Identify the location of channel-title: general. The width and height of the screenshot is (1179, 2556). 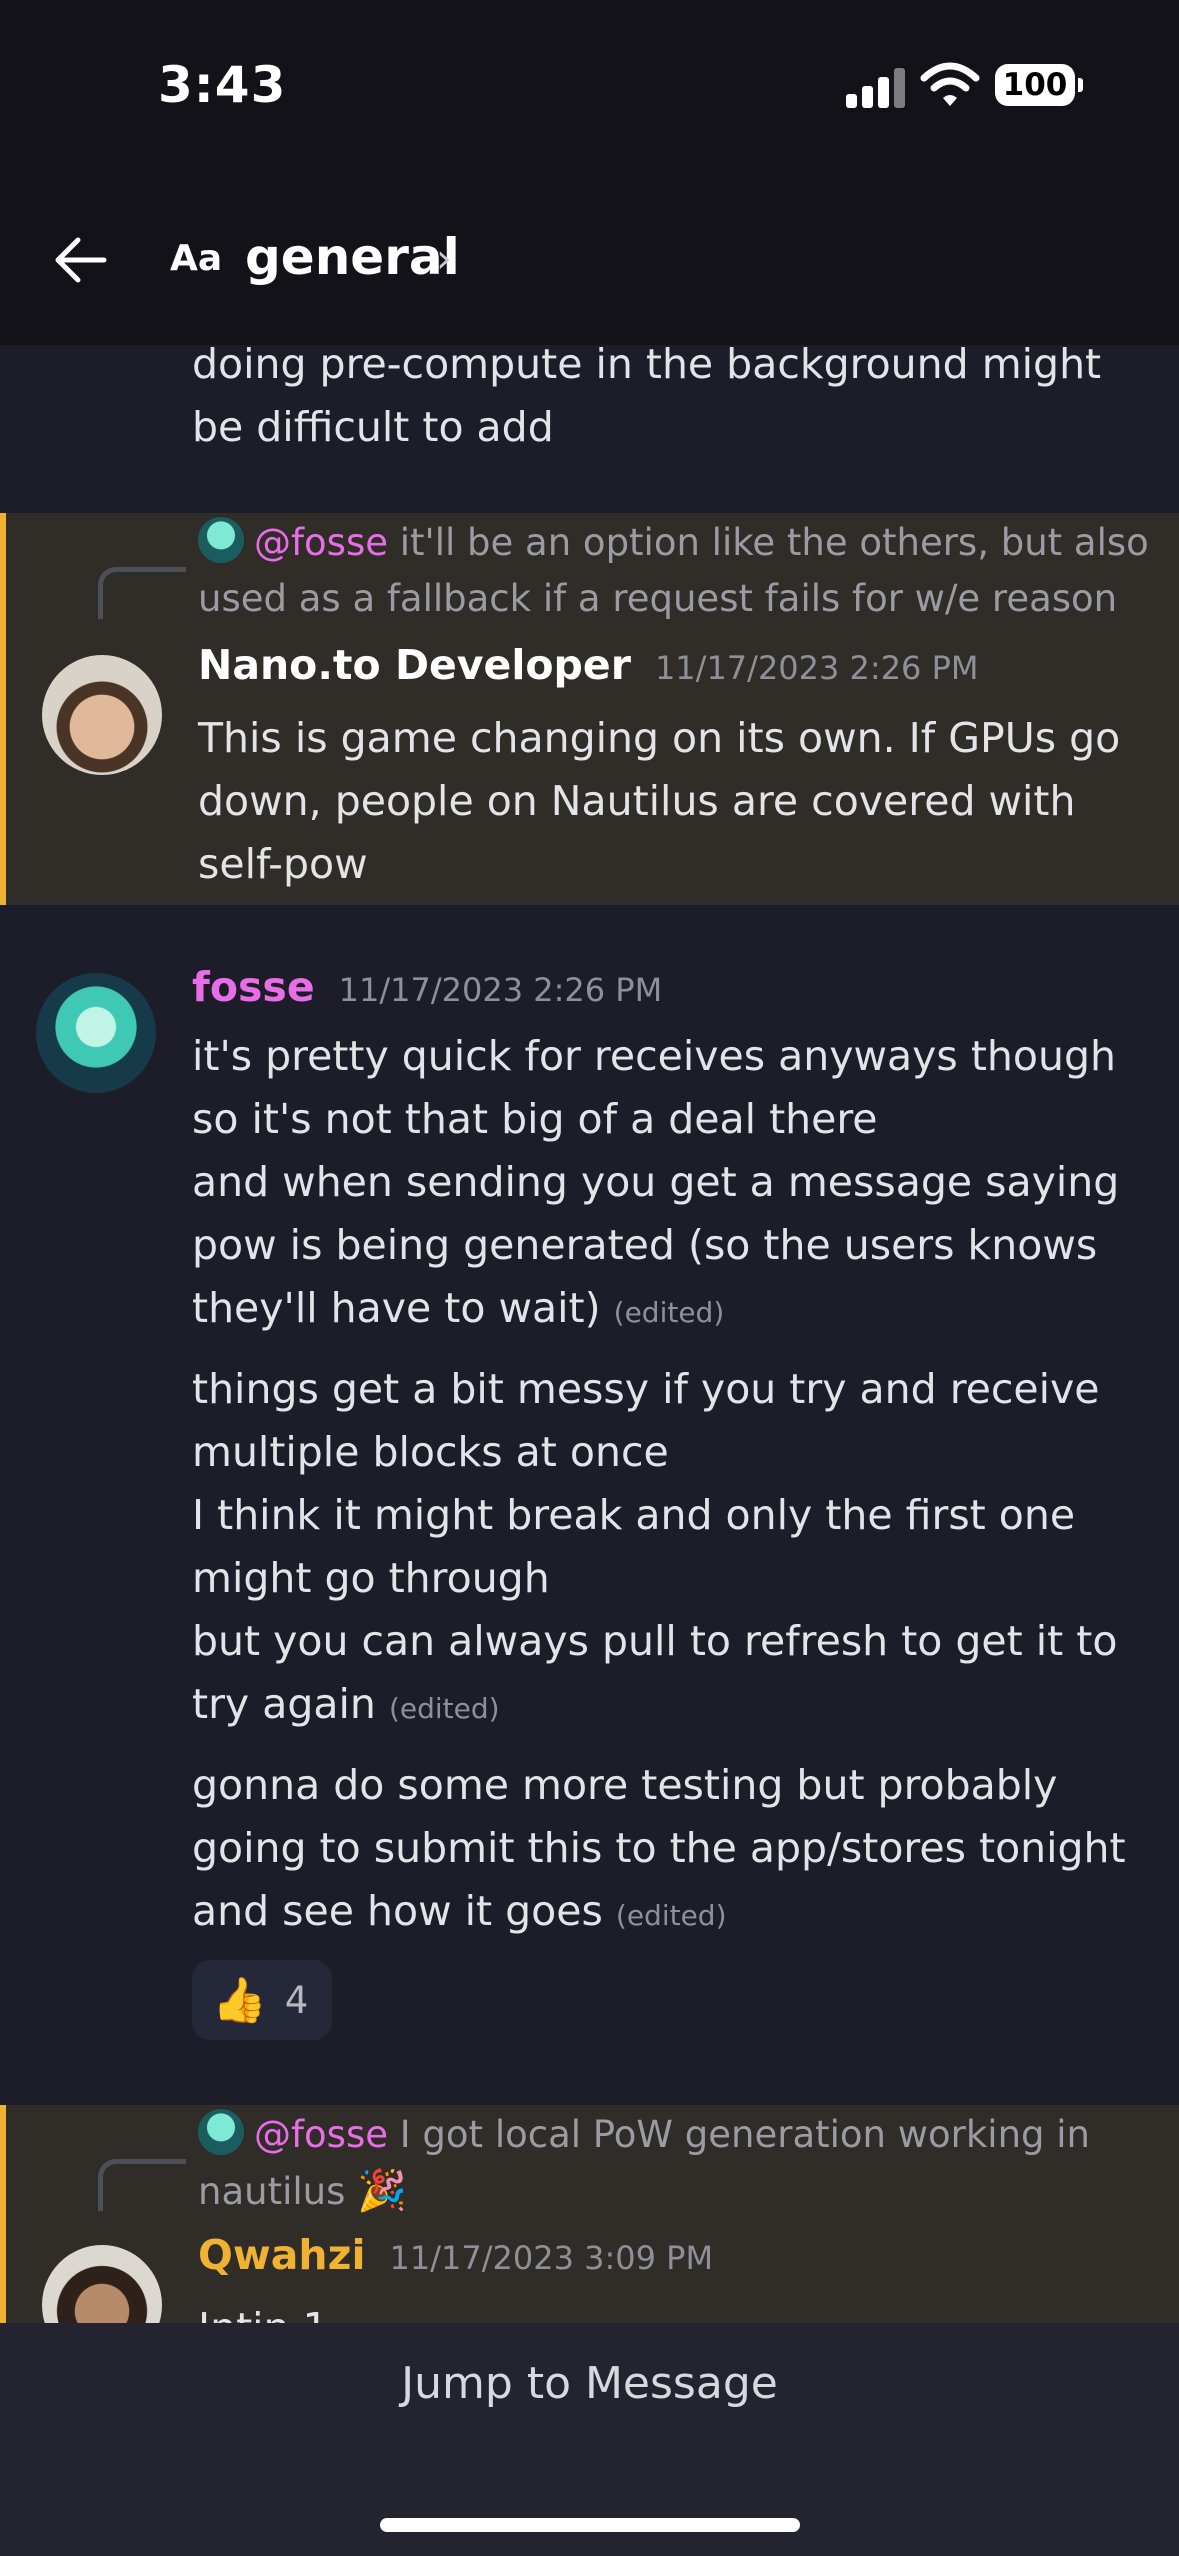
(352, 257).